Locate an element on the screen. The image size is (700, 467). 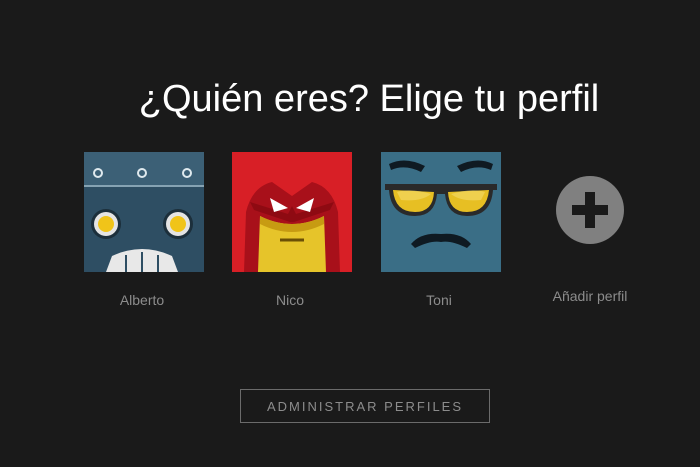
sunglasses-face-icon is located at coordinates (441, 212).